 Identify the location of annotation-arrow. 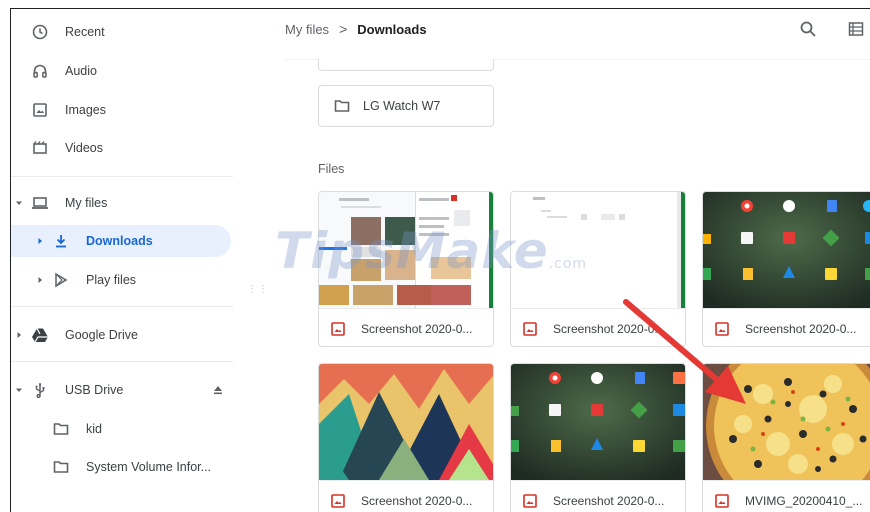
(684, 351).